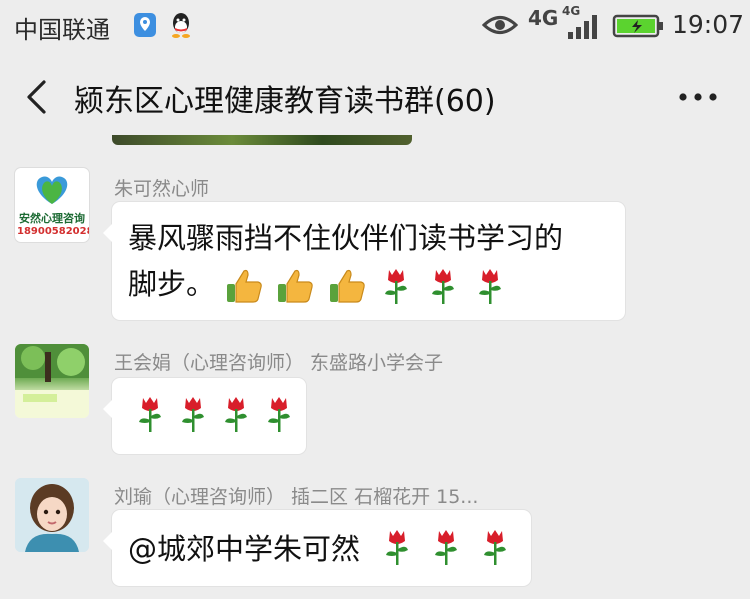 The height and width of the screenshot is (599, 750). What do you see at coordinates (375, 26) in the screenshot?
I see `status-bar: 中国联通 4G 4G 19:07` at bounding box center [375, 26].